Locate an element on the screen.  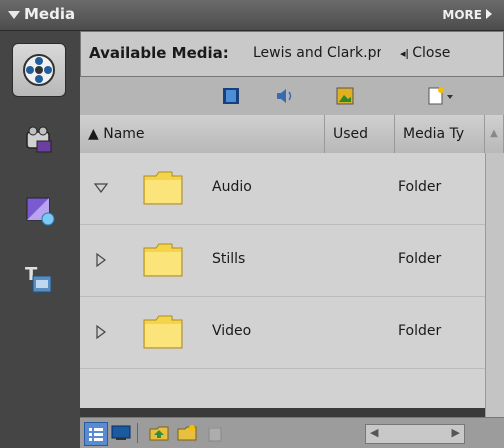
column-header-row: ▲ Name Used Media Ty ▲ is located at coordinates (292, 134).